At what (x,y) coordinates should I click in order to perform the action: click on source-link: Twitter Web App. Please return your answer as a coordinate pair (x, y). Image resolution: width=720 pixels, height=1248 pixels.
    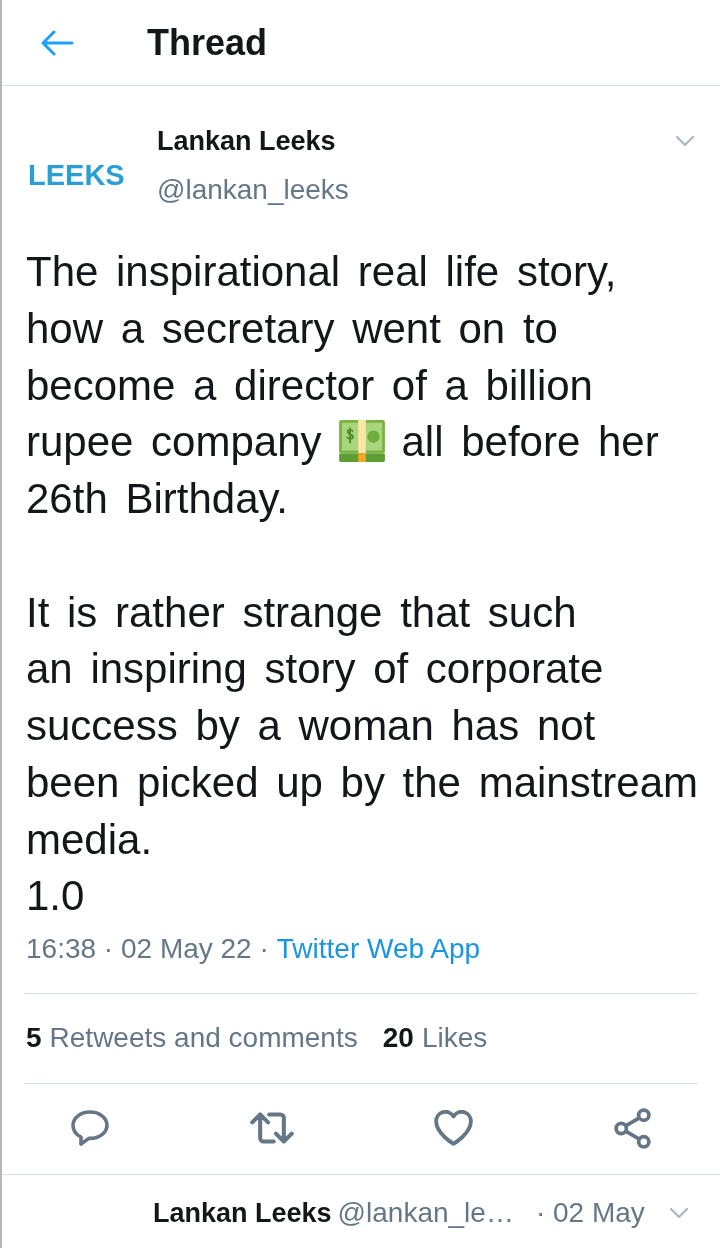
    Looking at the image, I should click on (378, 948).